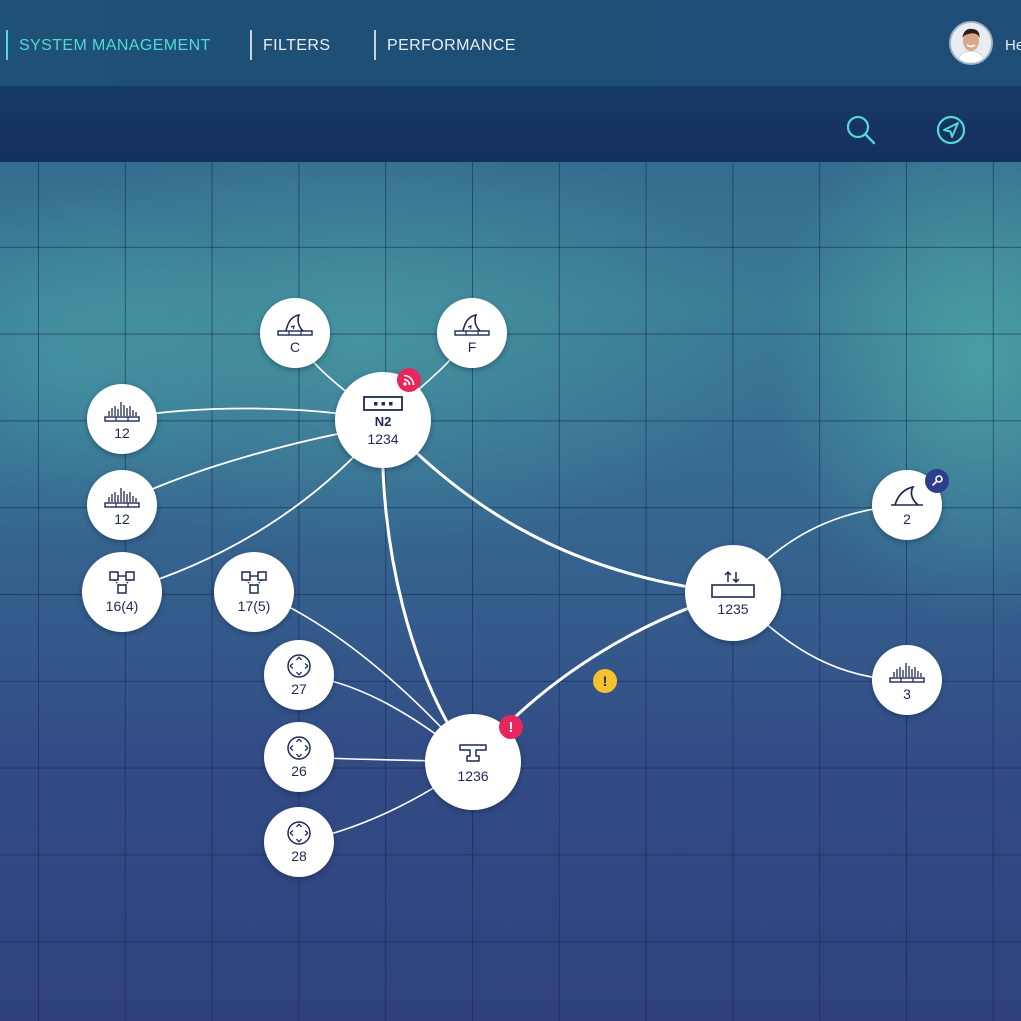  What do you see at coordinates (299, 856) in the screenshot?
I see `node-label: 28` at bounding box center [299, 856].